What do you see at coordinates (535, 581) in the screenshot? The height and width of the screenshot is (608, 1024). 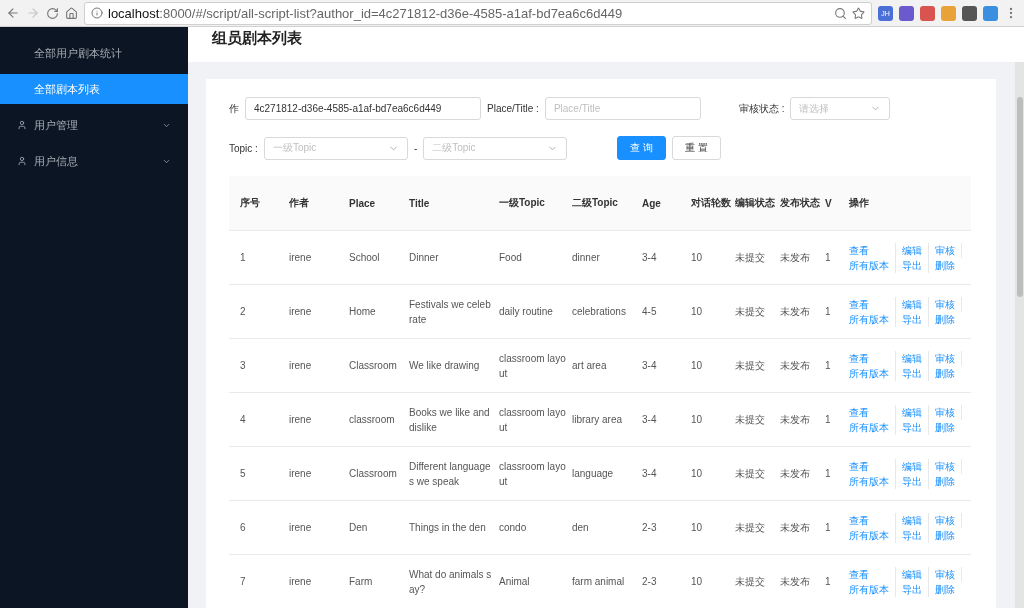 I see `table-cell: Animal` at bounding box center [535, 581].